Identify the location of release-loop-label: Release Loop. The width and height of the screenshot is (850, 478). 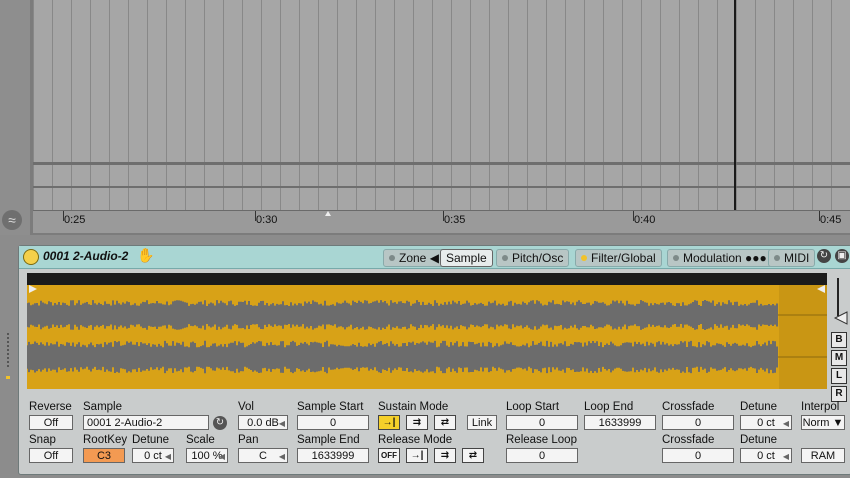
(541, 440).